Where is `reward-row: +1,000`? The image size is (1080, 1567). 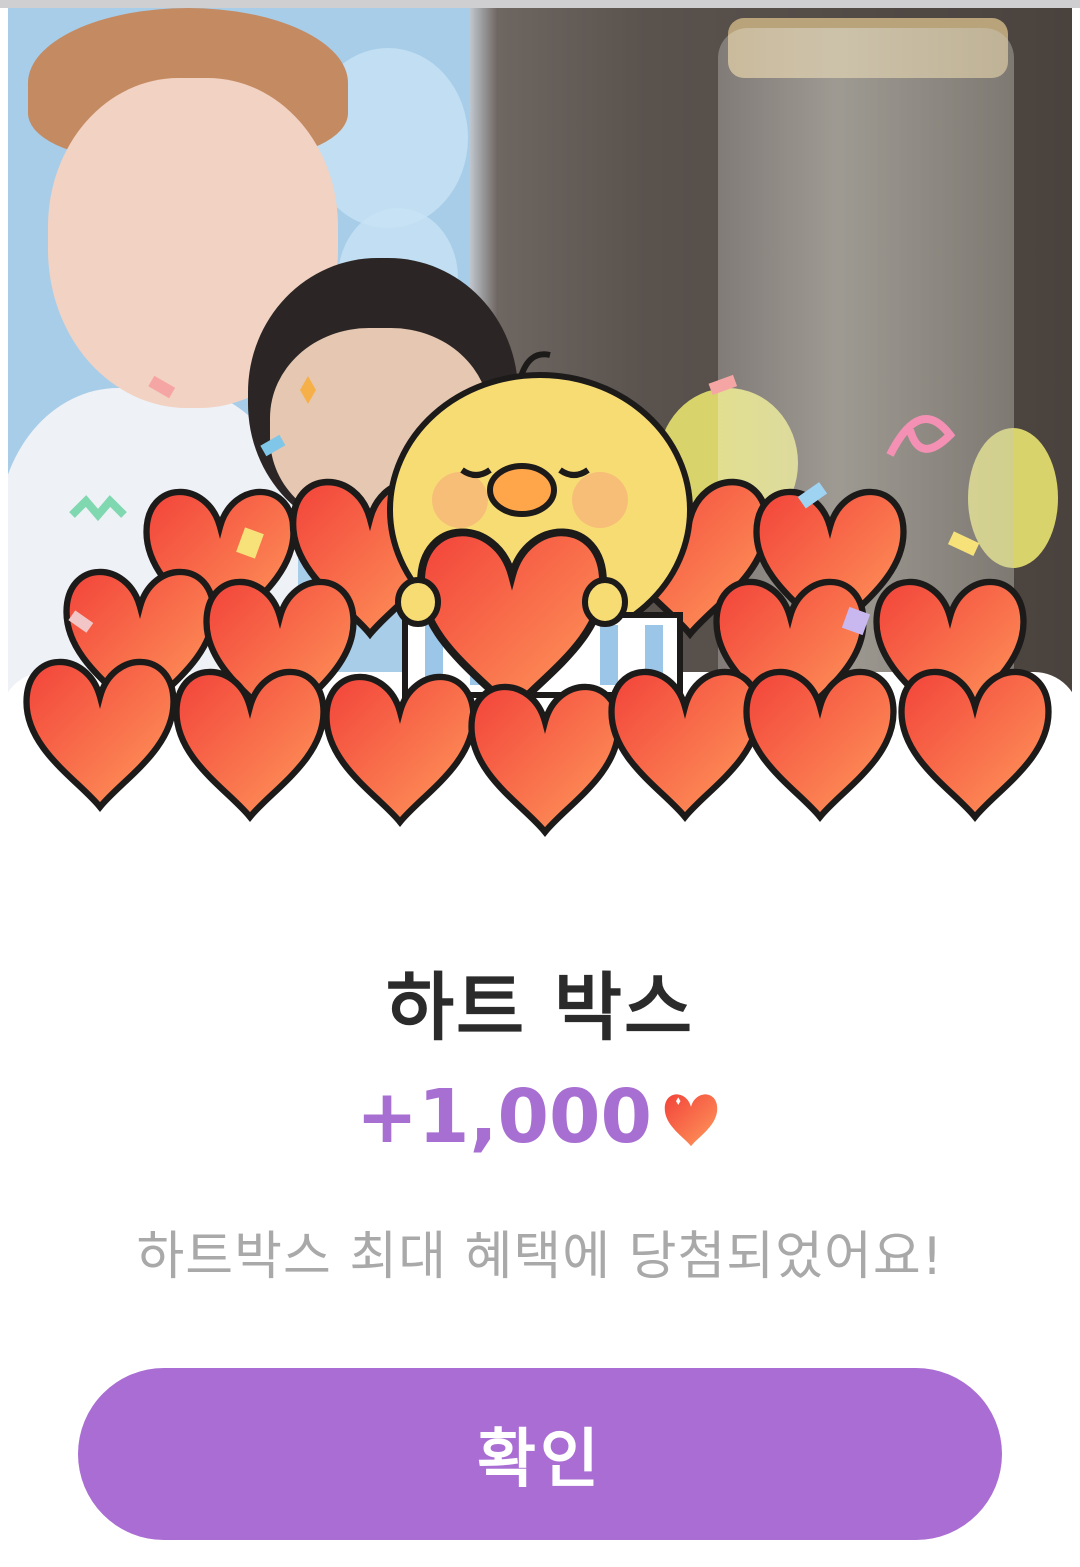
reward-row: +1,000 is located at coordinates (540, 1117).